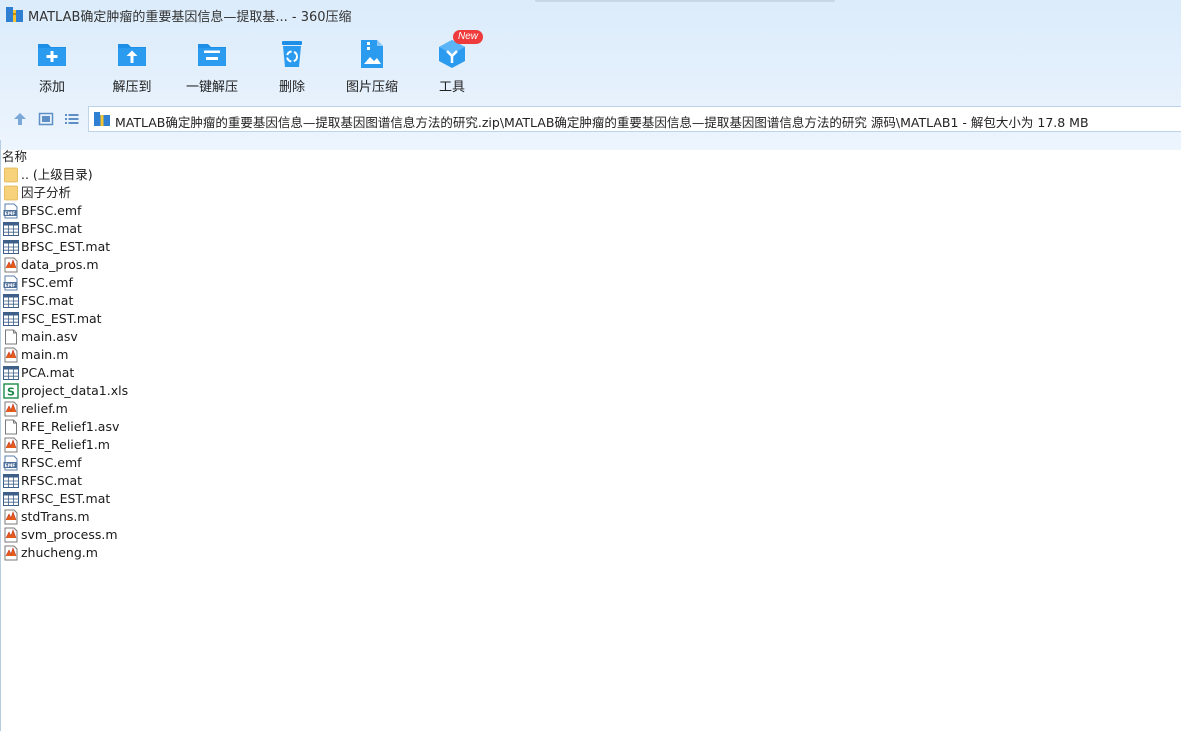 The image size is (1181, 731). I want to click on file-name: zhucheng.m, so click(59, 552).